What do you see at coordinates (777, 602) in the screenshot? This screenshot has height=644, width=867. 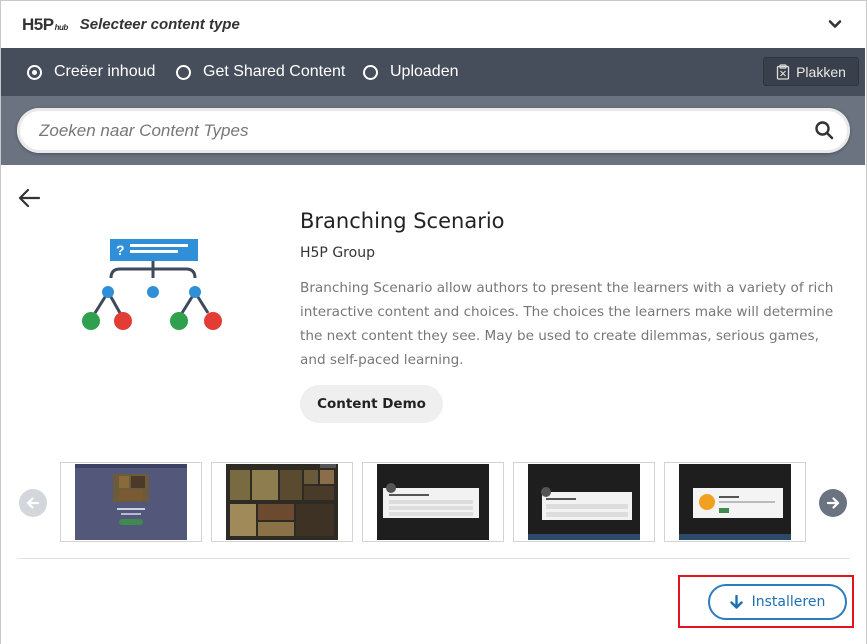 I see `install-button: Installeren` at bounding box center [777, 602].